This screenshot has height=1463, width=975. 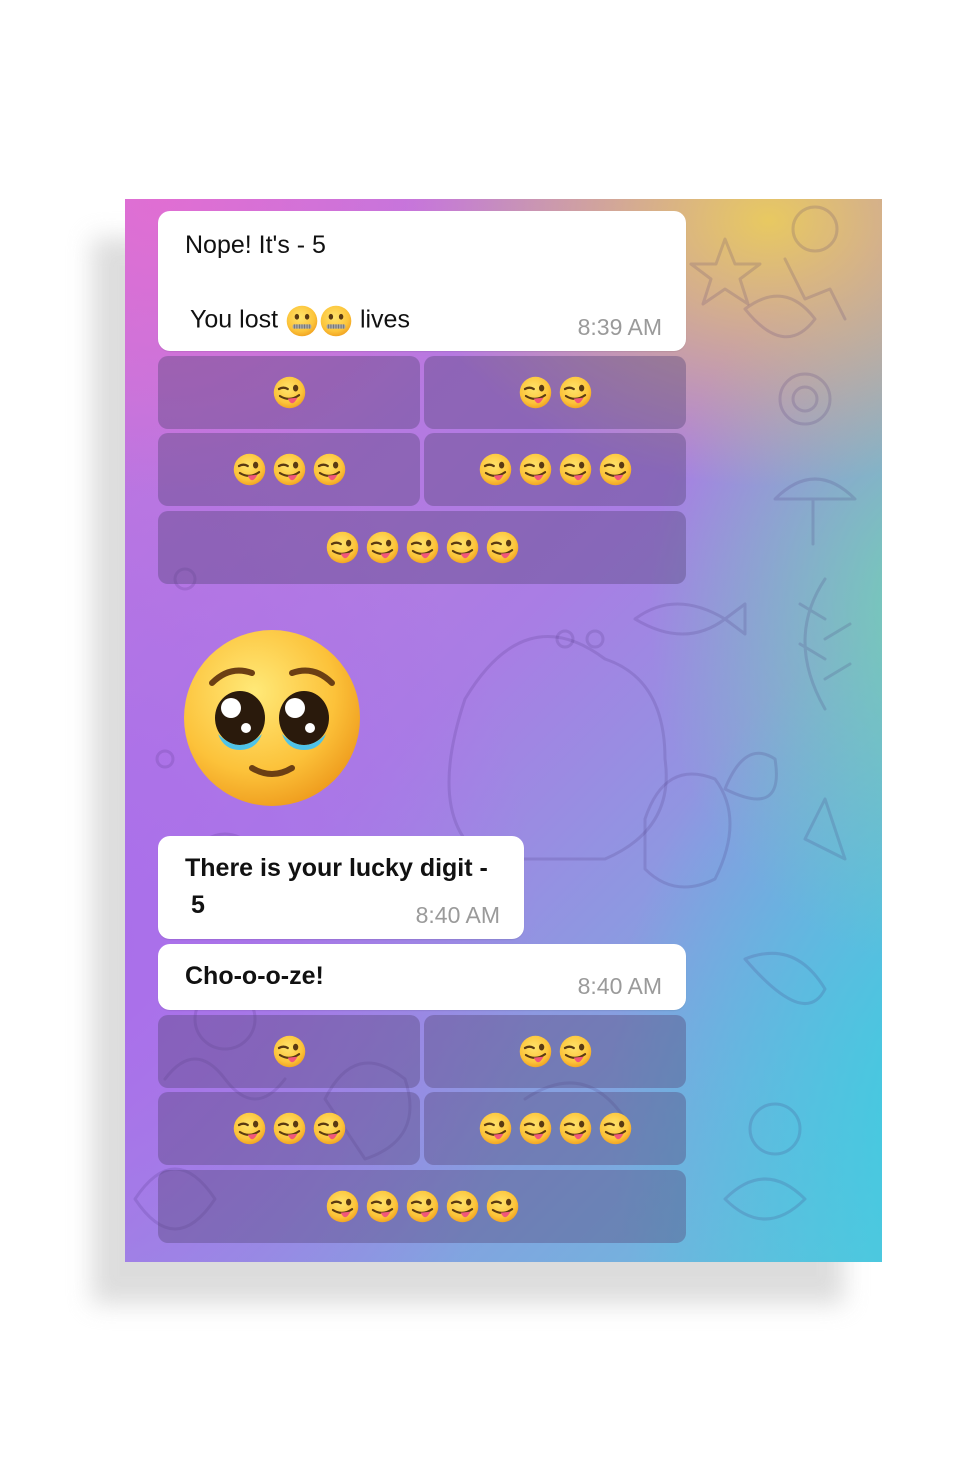 What do you see at coordinates (272, 718) in the screenshot?
I see `pleading-face-icon` at bounding box center [272, 718].